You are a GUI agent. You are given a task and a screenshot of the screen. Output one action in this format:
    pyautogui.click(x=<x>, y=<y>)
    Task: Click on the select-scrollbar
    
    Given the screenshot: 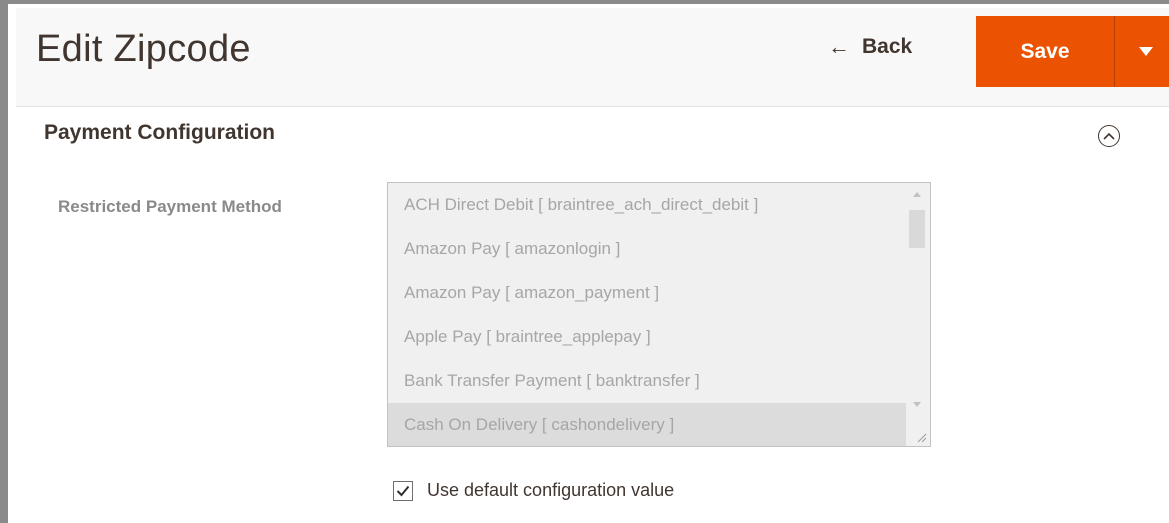 What is the action you would take?
    pyautogui.click(x=918, y=314)
    